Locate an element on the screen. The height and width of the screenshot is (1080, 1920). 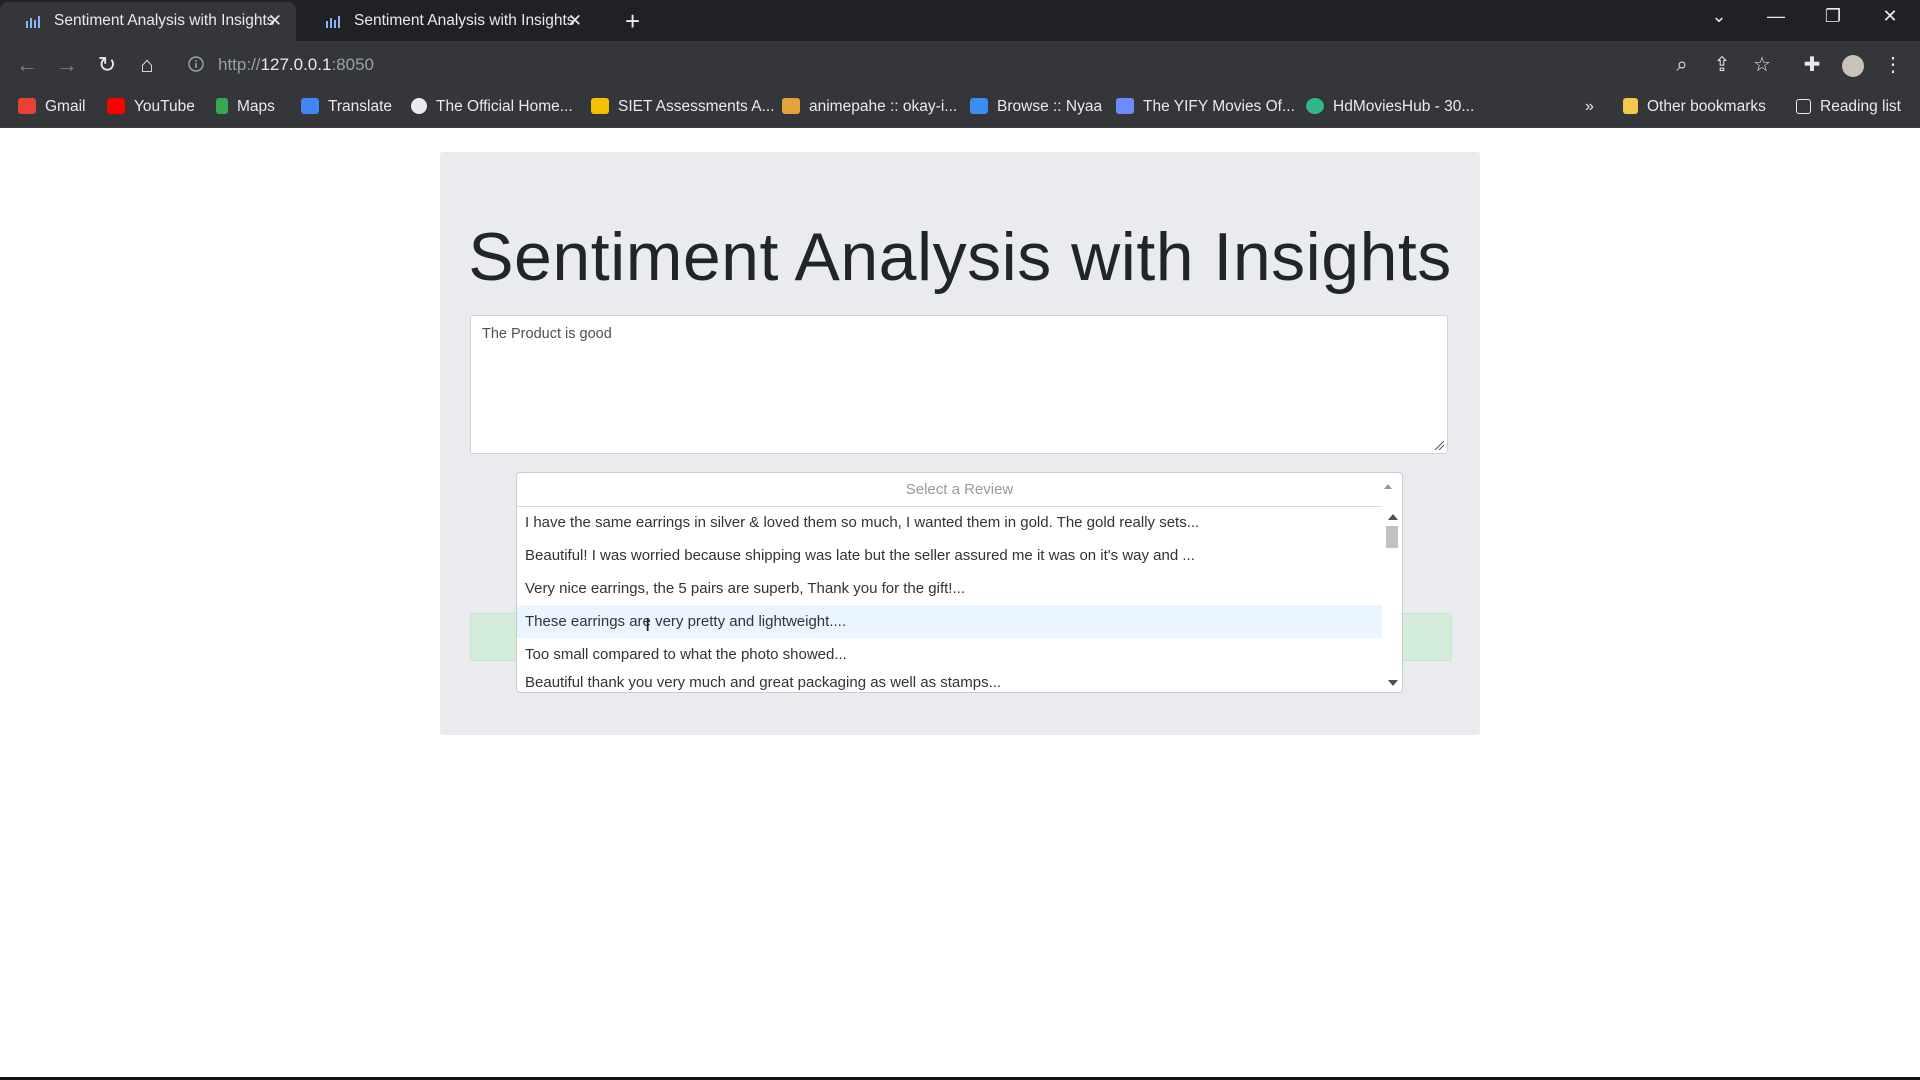
dropdown-control: Select a Review is located at coordinates (959, 490).